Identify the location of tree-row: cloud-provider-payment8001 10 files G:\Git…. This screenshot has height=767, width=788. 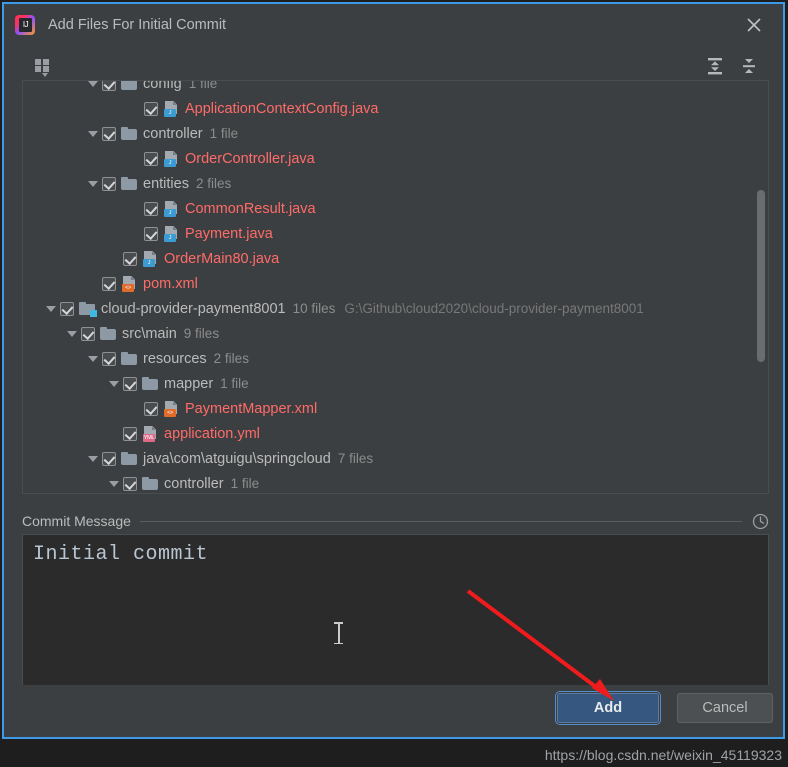
(395, 308).